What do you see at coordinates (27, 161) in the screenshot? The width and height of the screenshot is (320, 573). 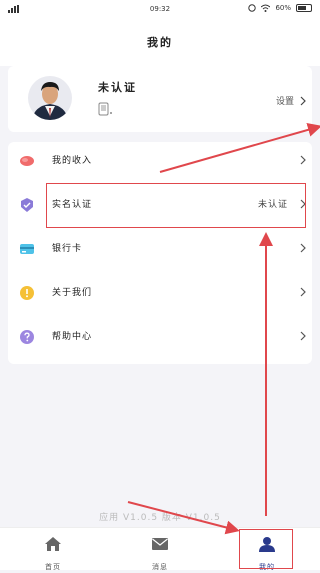 I see `wallet-icon` at bounding box center [27, 161].